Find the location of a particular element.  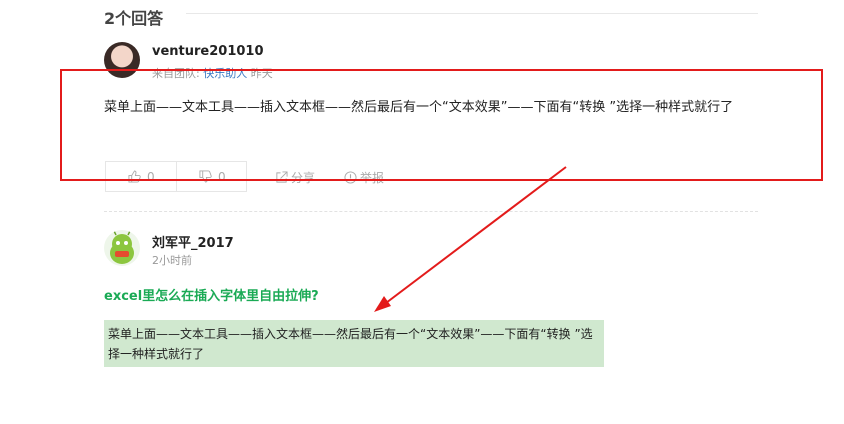

report-button: 举报 is located at coordinates (364, 177).